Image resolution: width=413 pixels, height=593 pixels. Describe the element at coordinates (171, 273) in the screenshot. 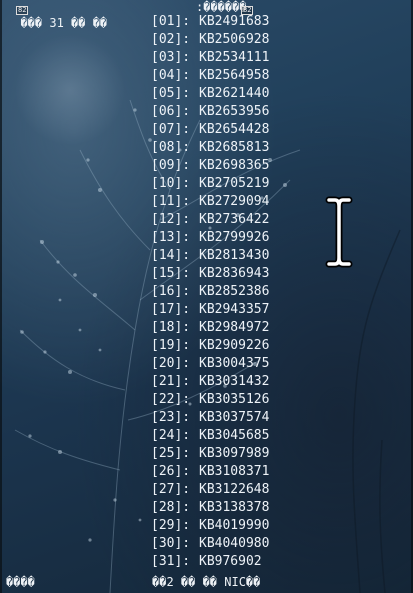

I see `list-item-index: [15]:` at that location.